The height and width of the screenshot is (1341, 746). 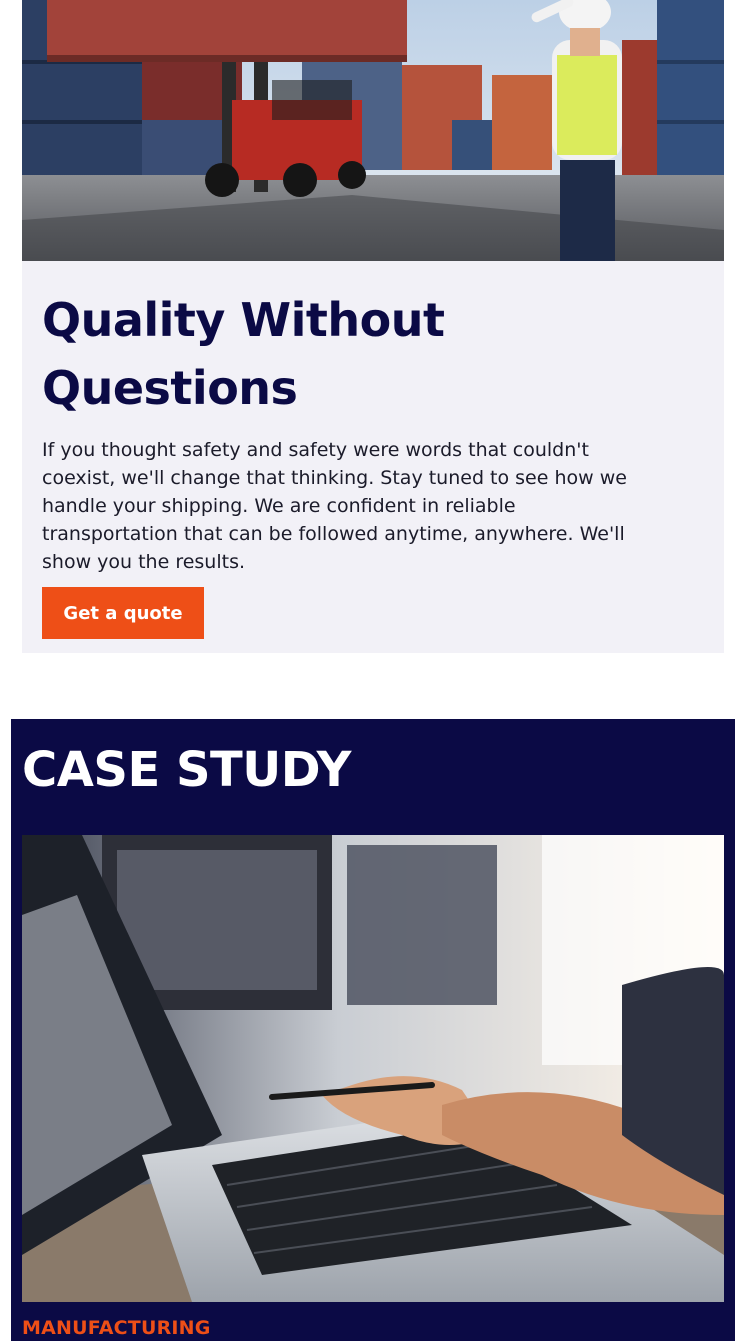 What do you see at coordinates (123, 613) in the screenshot?
I see `get-a-quote-button: Get a quote` at bounding box center [123, 613].